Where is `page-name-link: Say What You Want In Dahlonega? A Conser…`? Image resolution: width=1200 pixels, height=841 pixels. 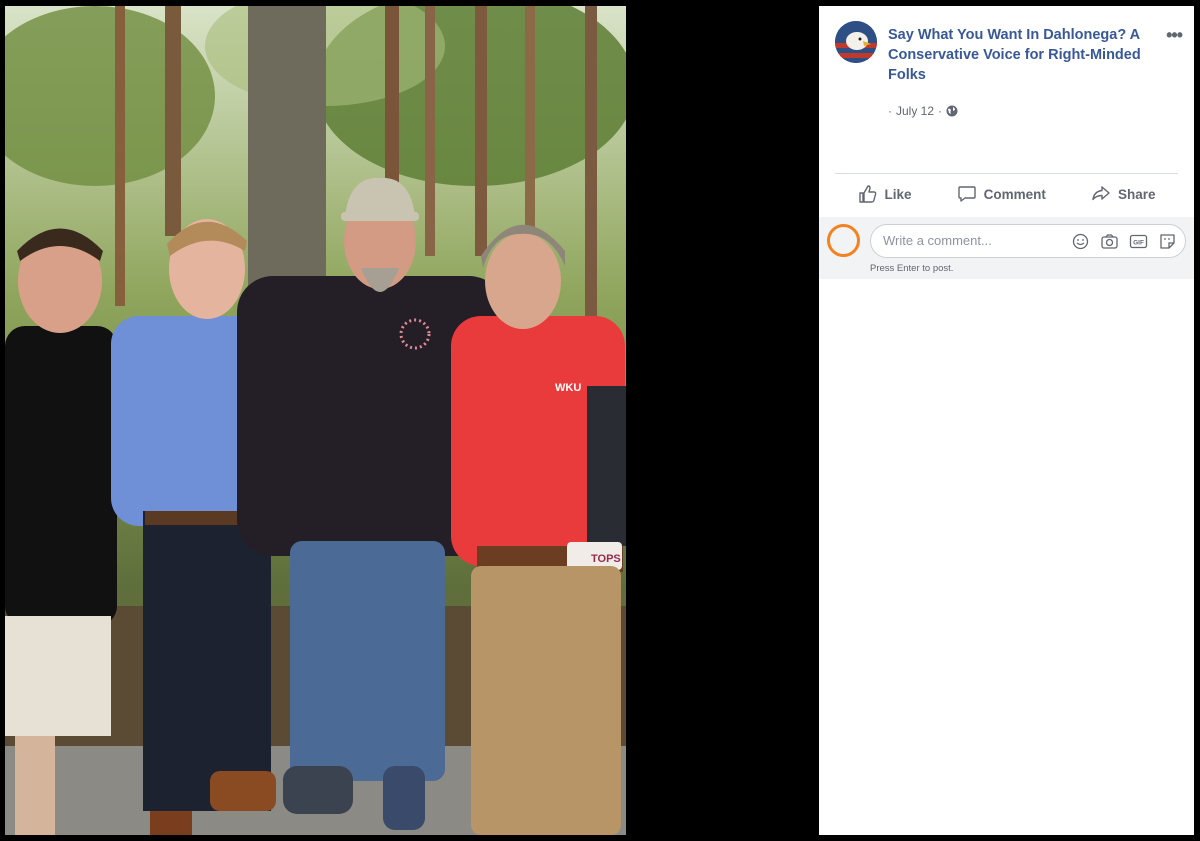 page-name-link: Say What You Want In Dahlonega? A Conser… is located at coordinates (1020, 55).